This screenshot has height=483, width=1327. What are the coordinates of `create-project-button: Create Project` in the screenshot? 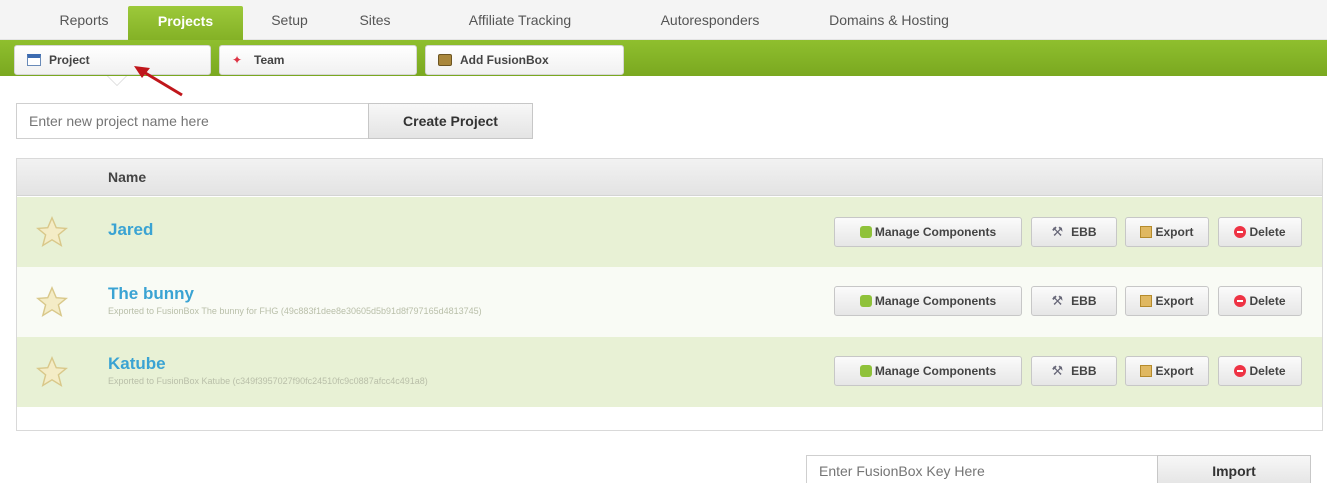 It's located at (450, 121).